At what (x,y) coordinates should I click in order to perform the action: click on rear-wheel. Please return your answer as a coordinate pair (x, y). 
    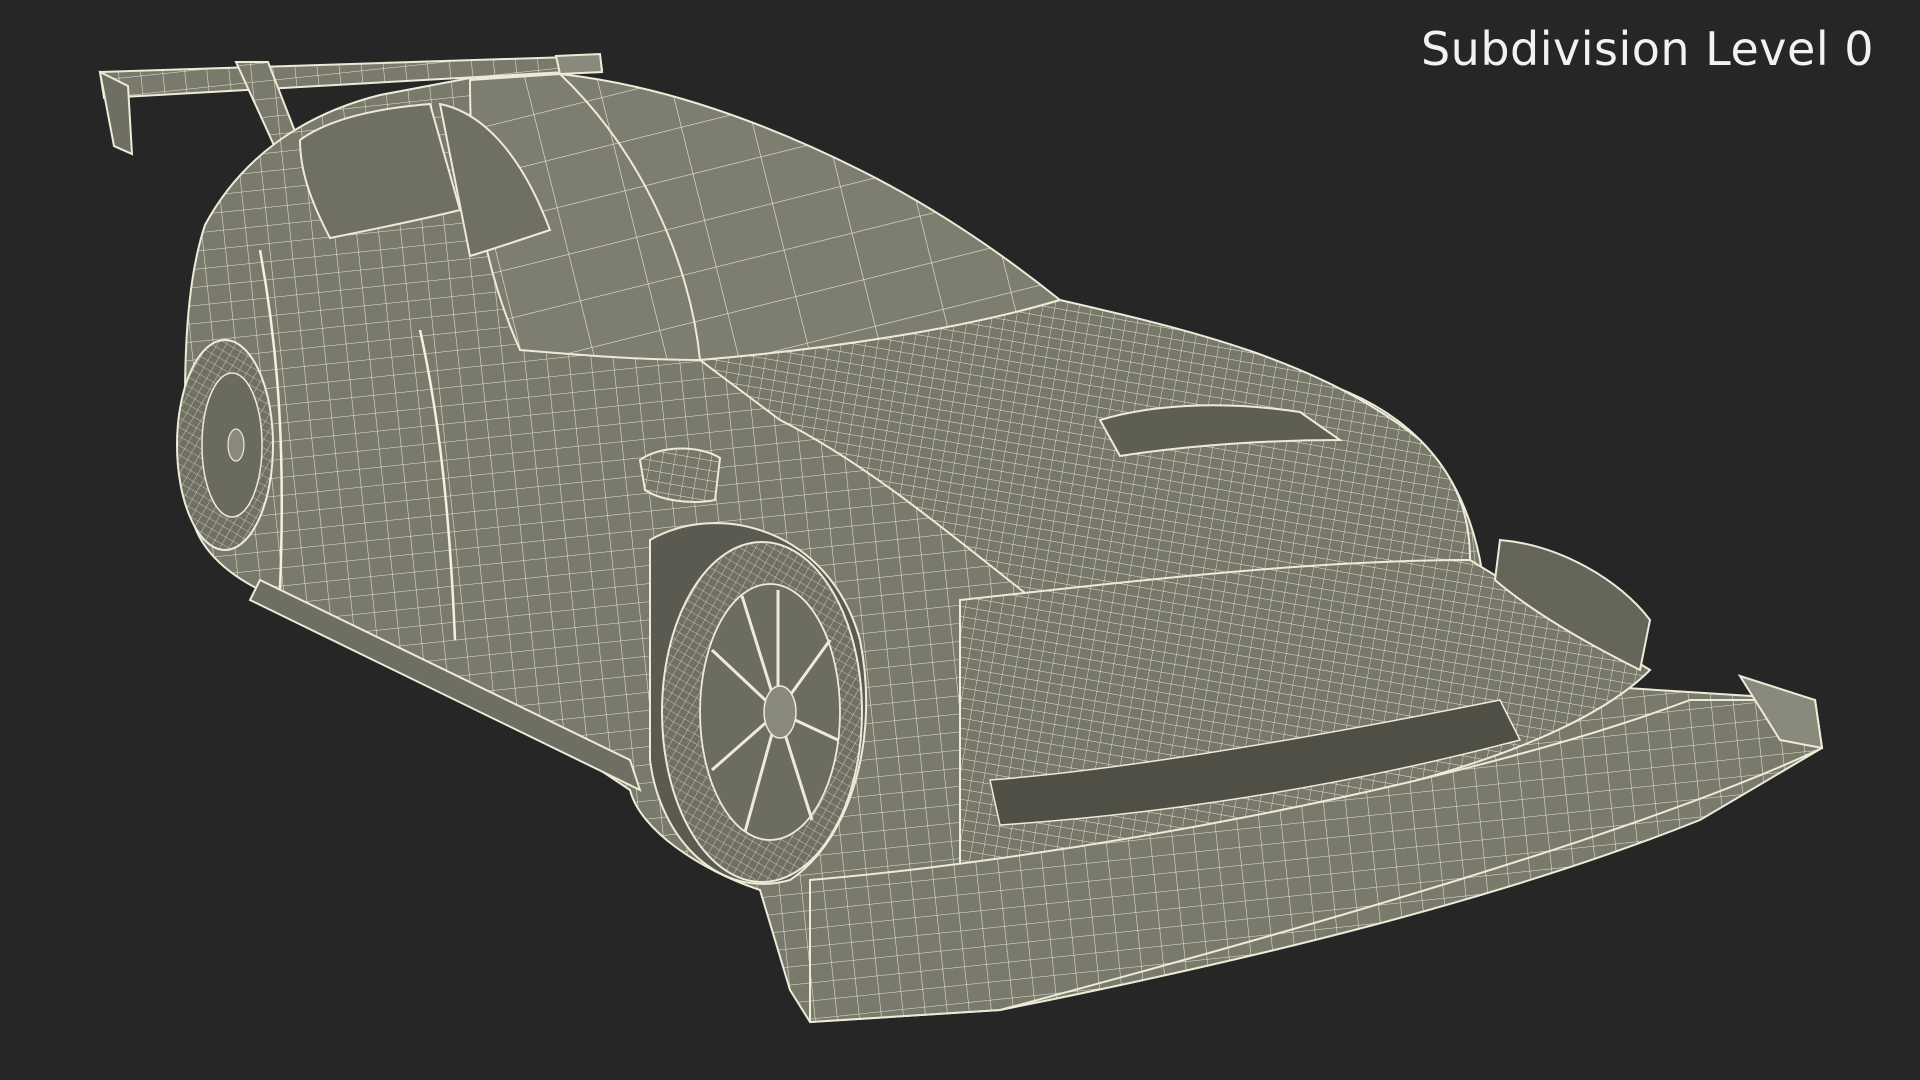
    Looking at the image, I should click on (225, 445).